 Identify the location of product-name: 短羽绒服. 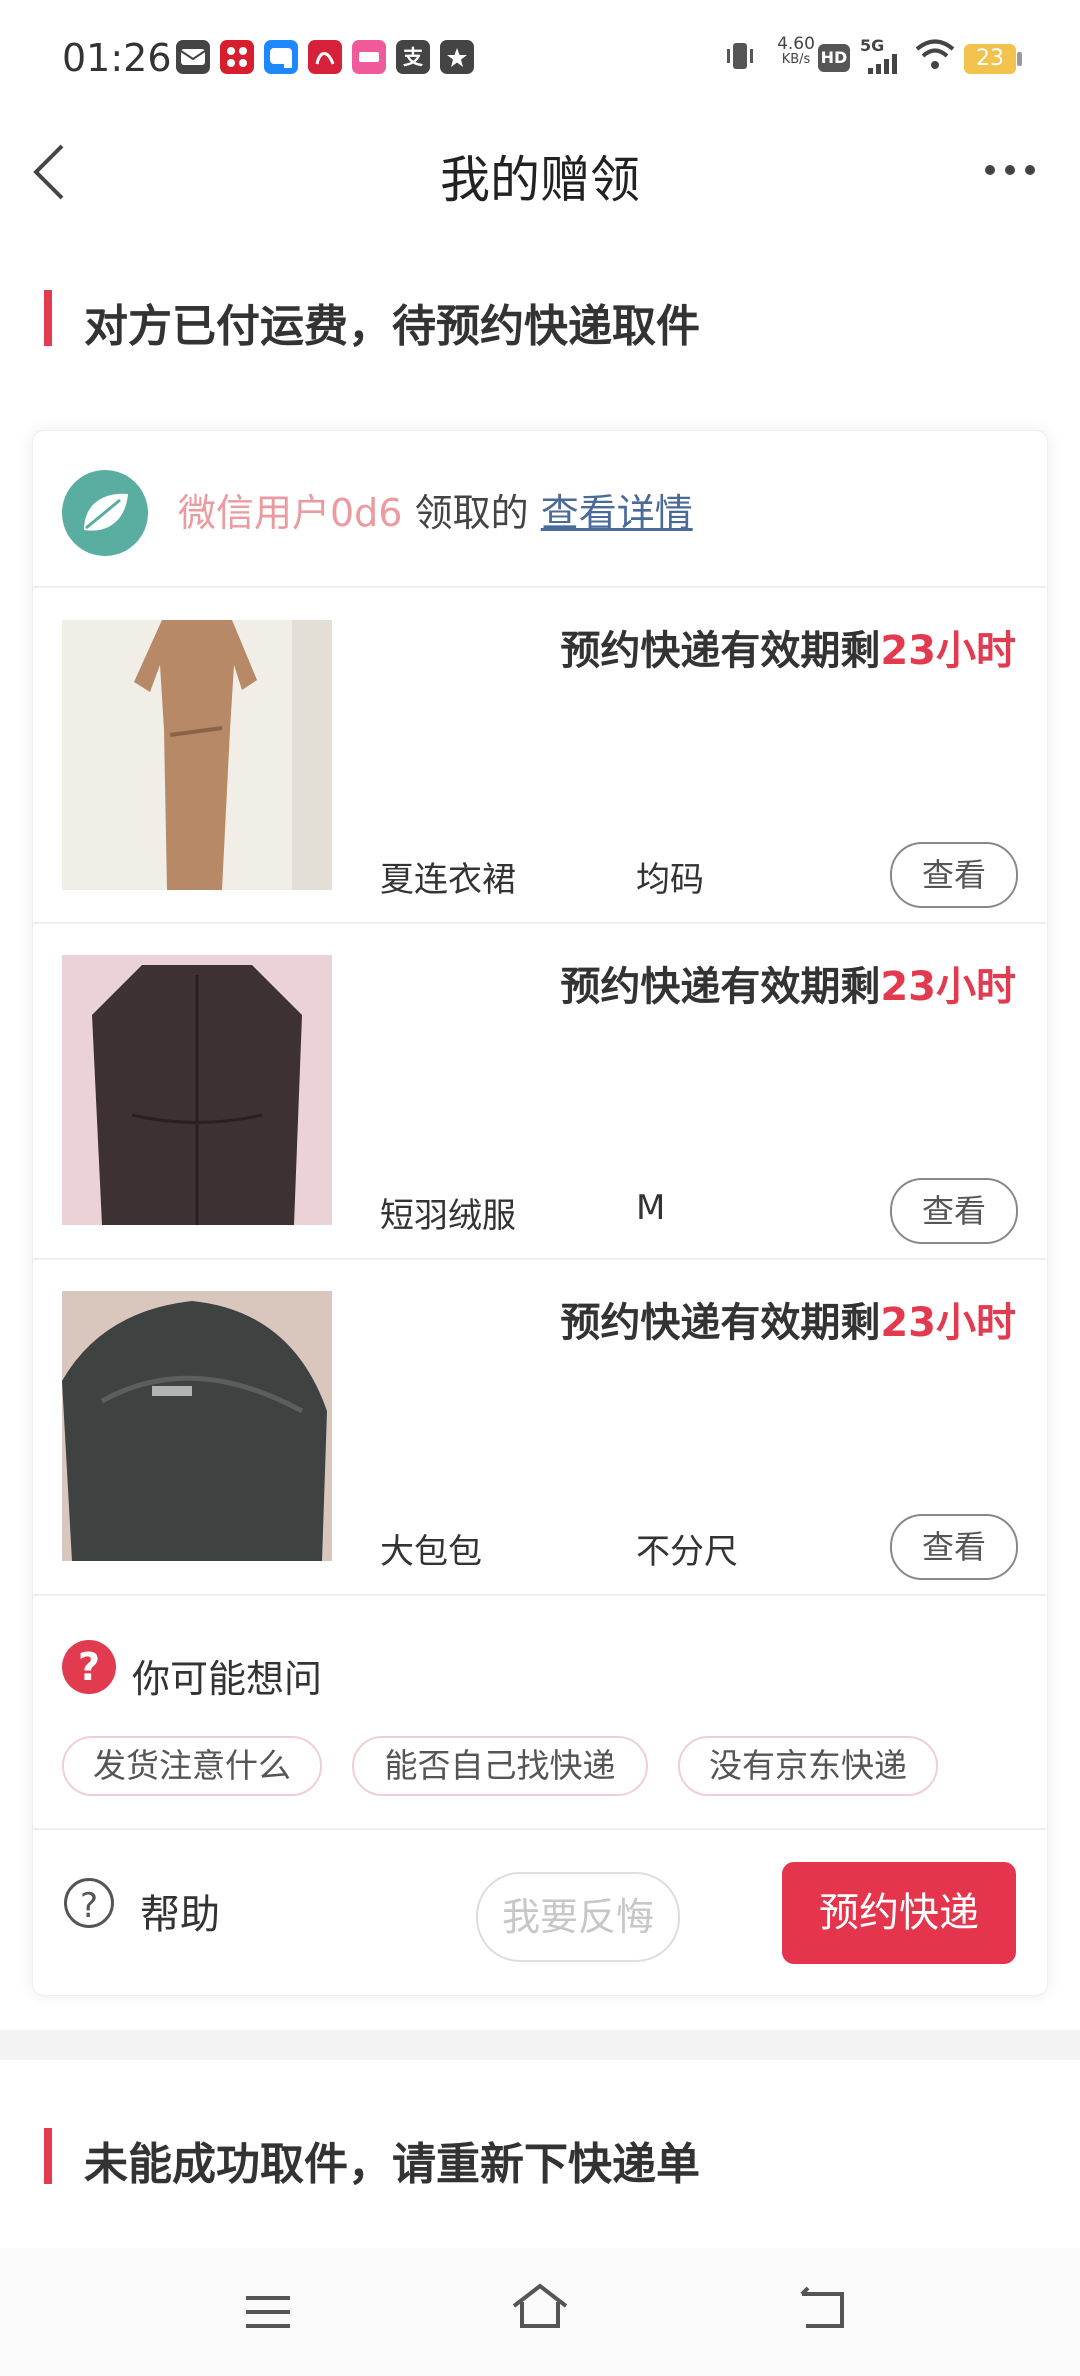
(448, 1216).